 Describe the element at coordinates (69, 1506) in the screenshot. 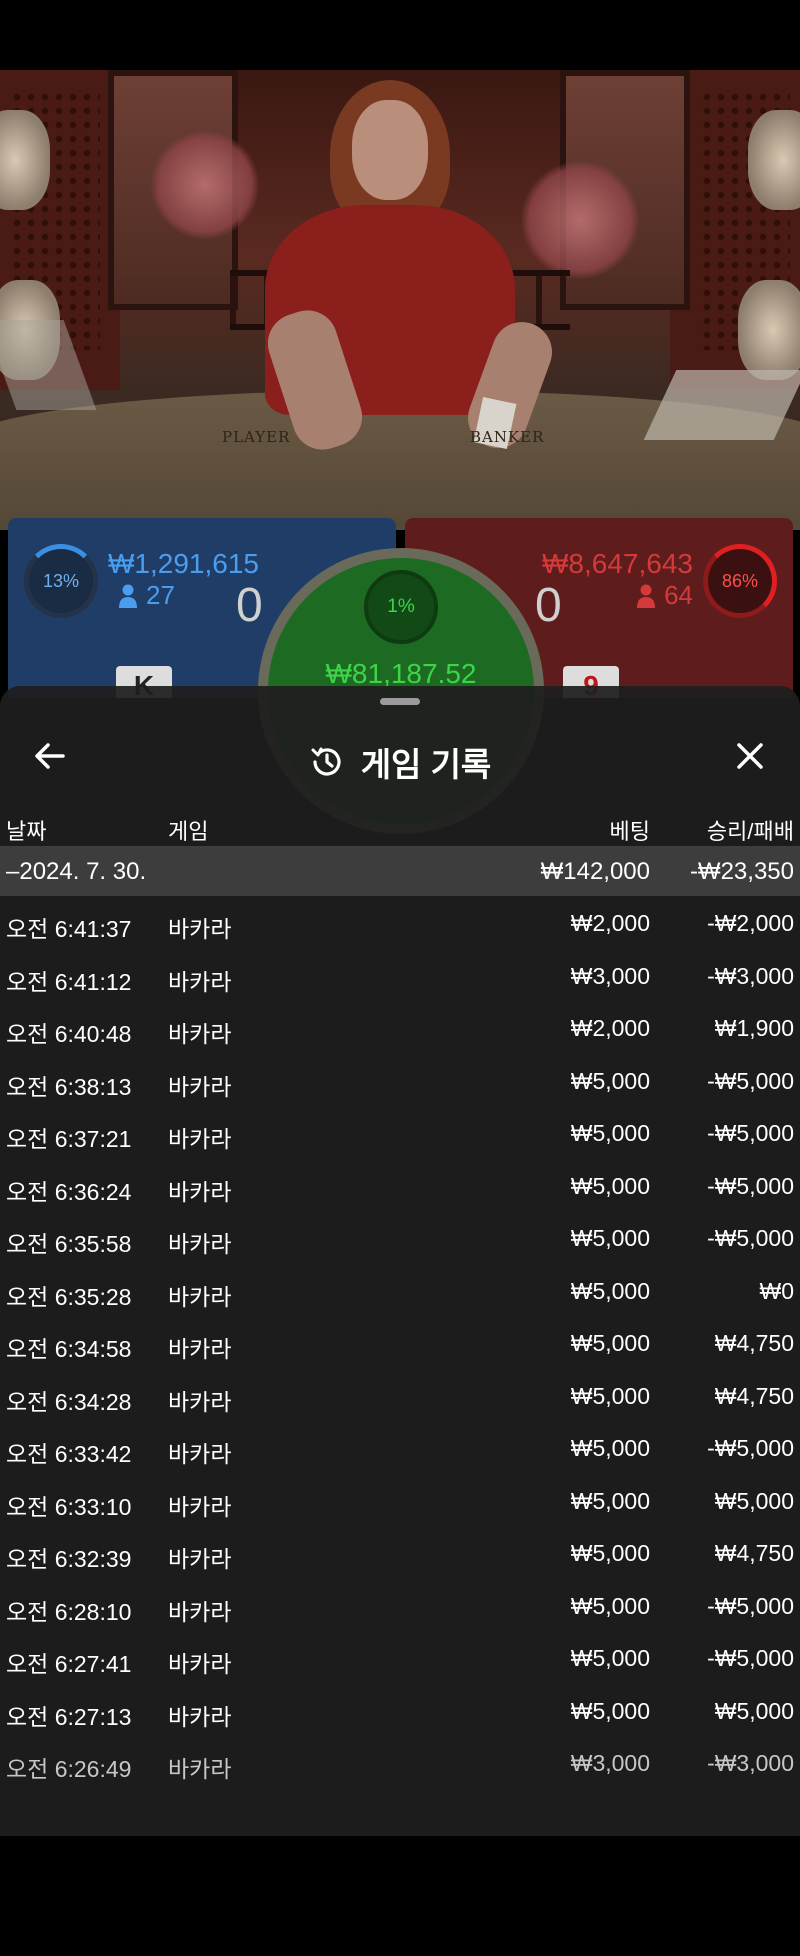

I see `row-date: 오전 6:33:10` at that location.